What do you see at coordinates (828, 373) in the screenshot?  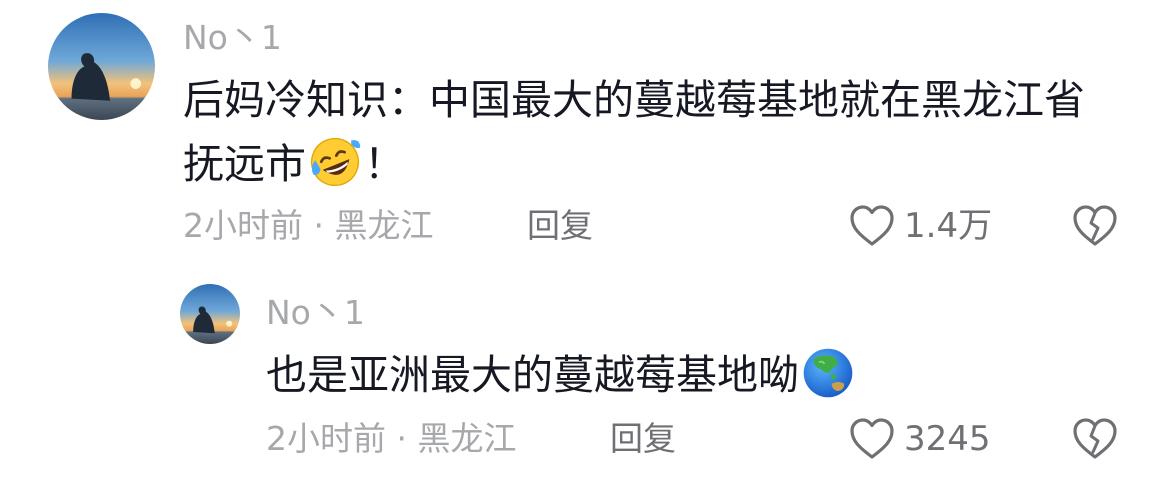 I see `globe-asia-australia-emoji-icon` at bounding box center [828, 373].